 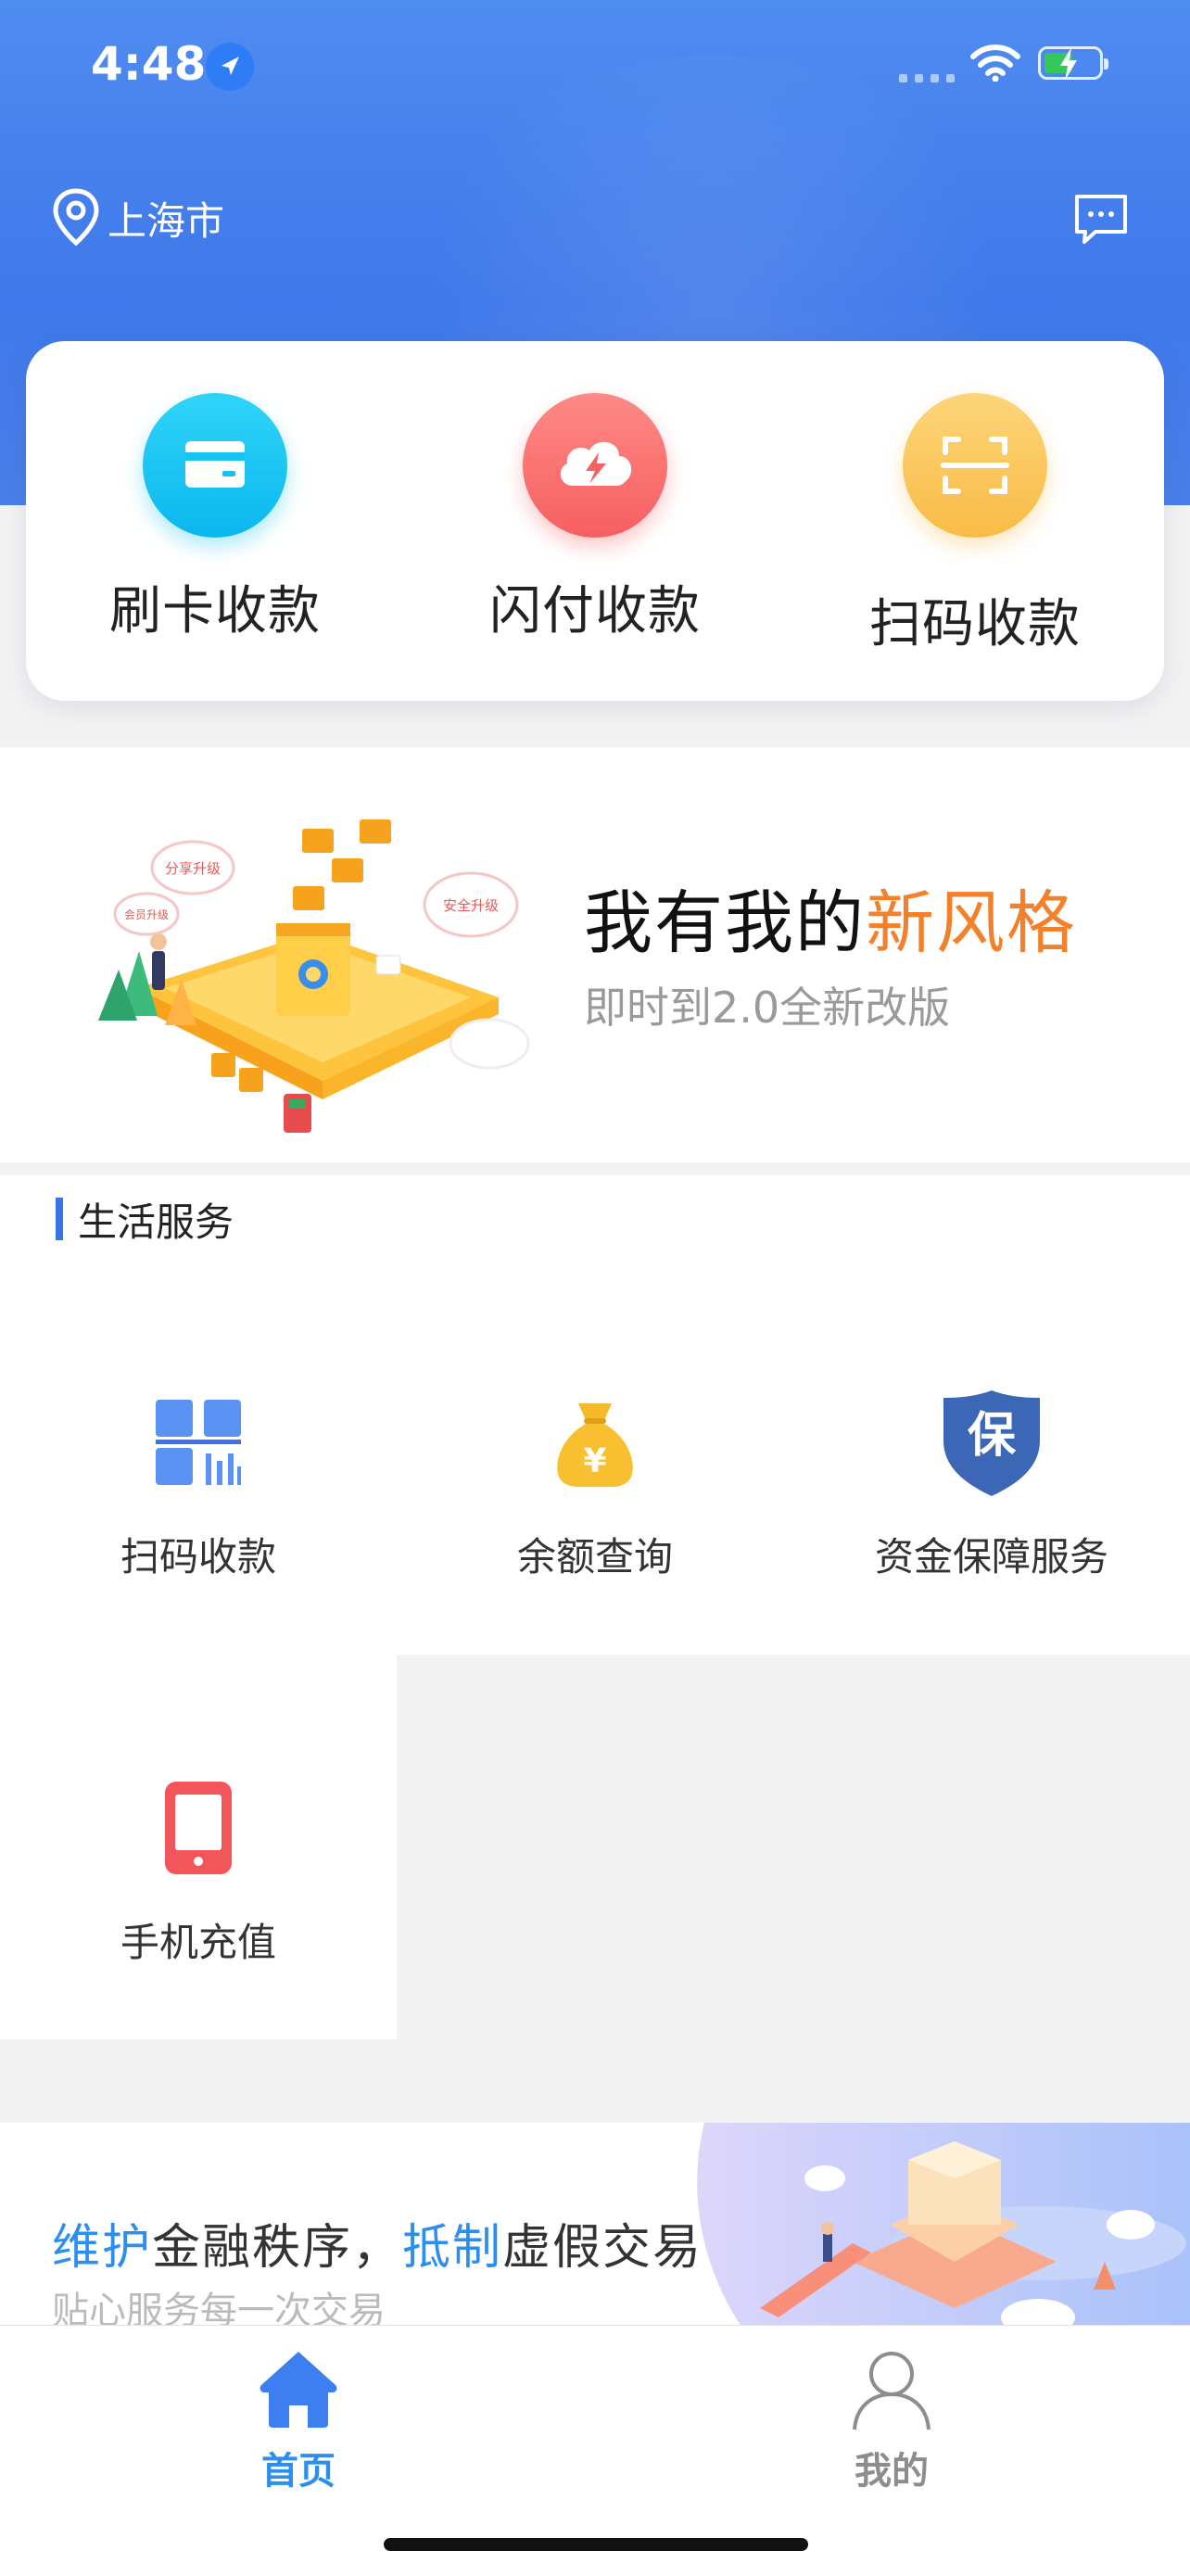 I want to click on svg-text: 保, so click(x=992, y=1436).